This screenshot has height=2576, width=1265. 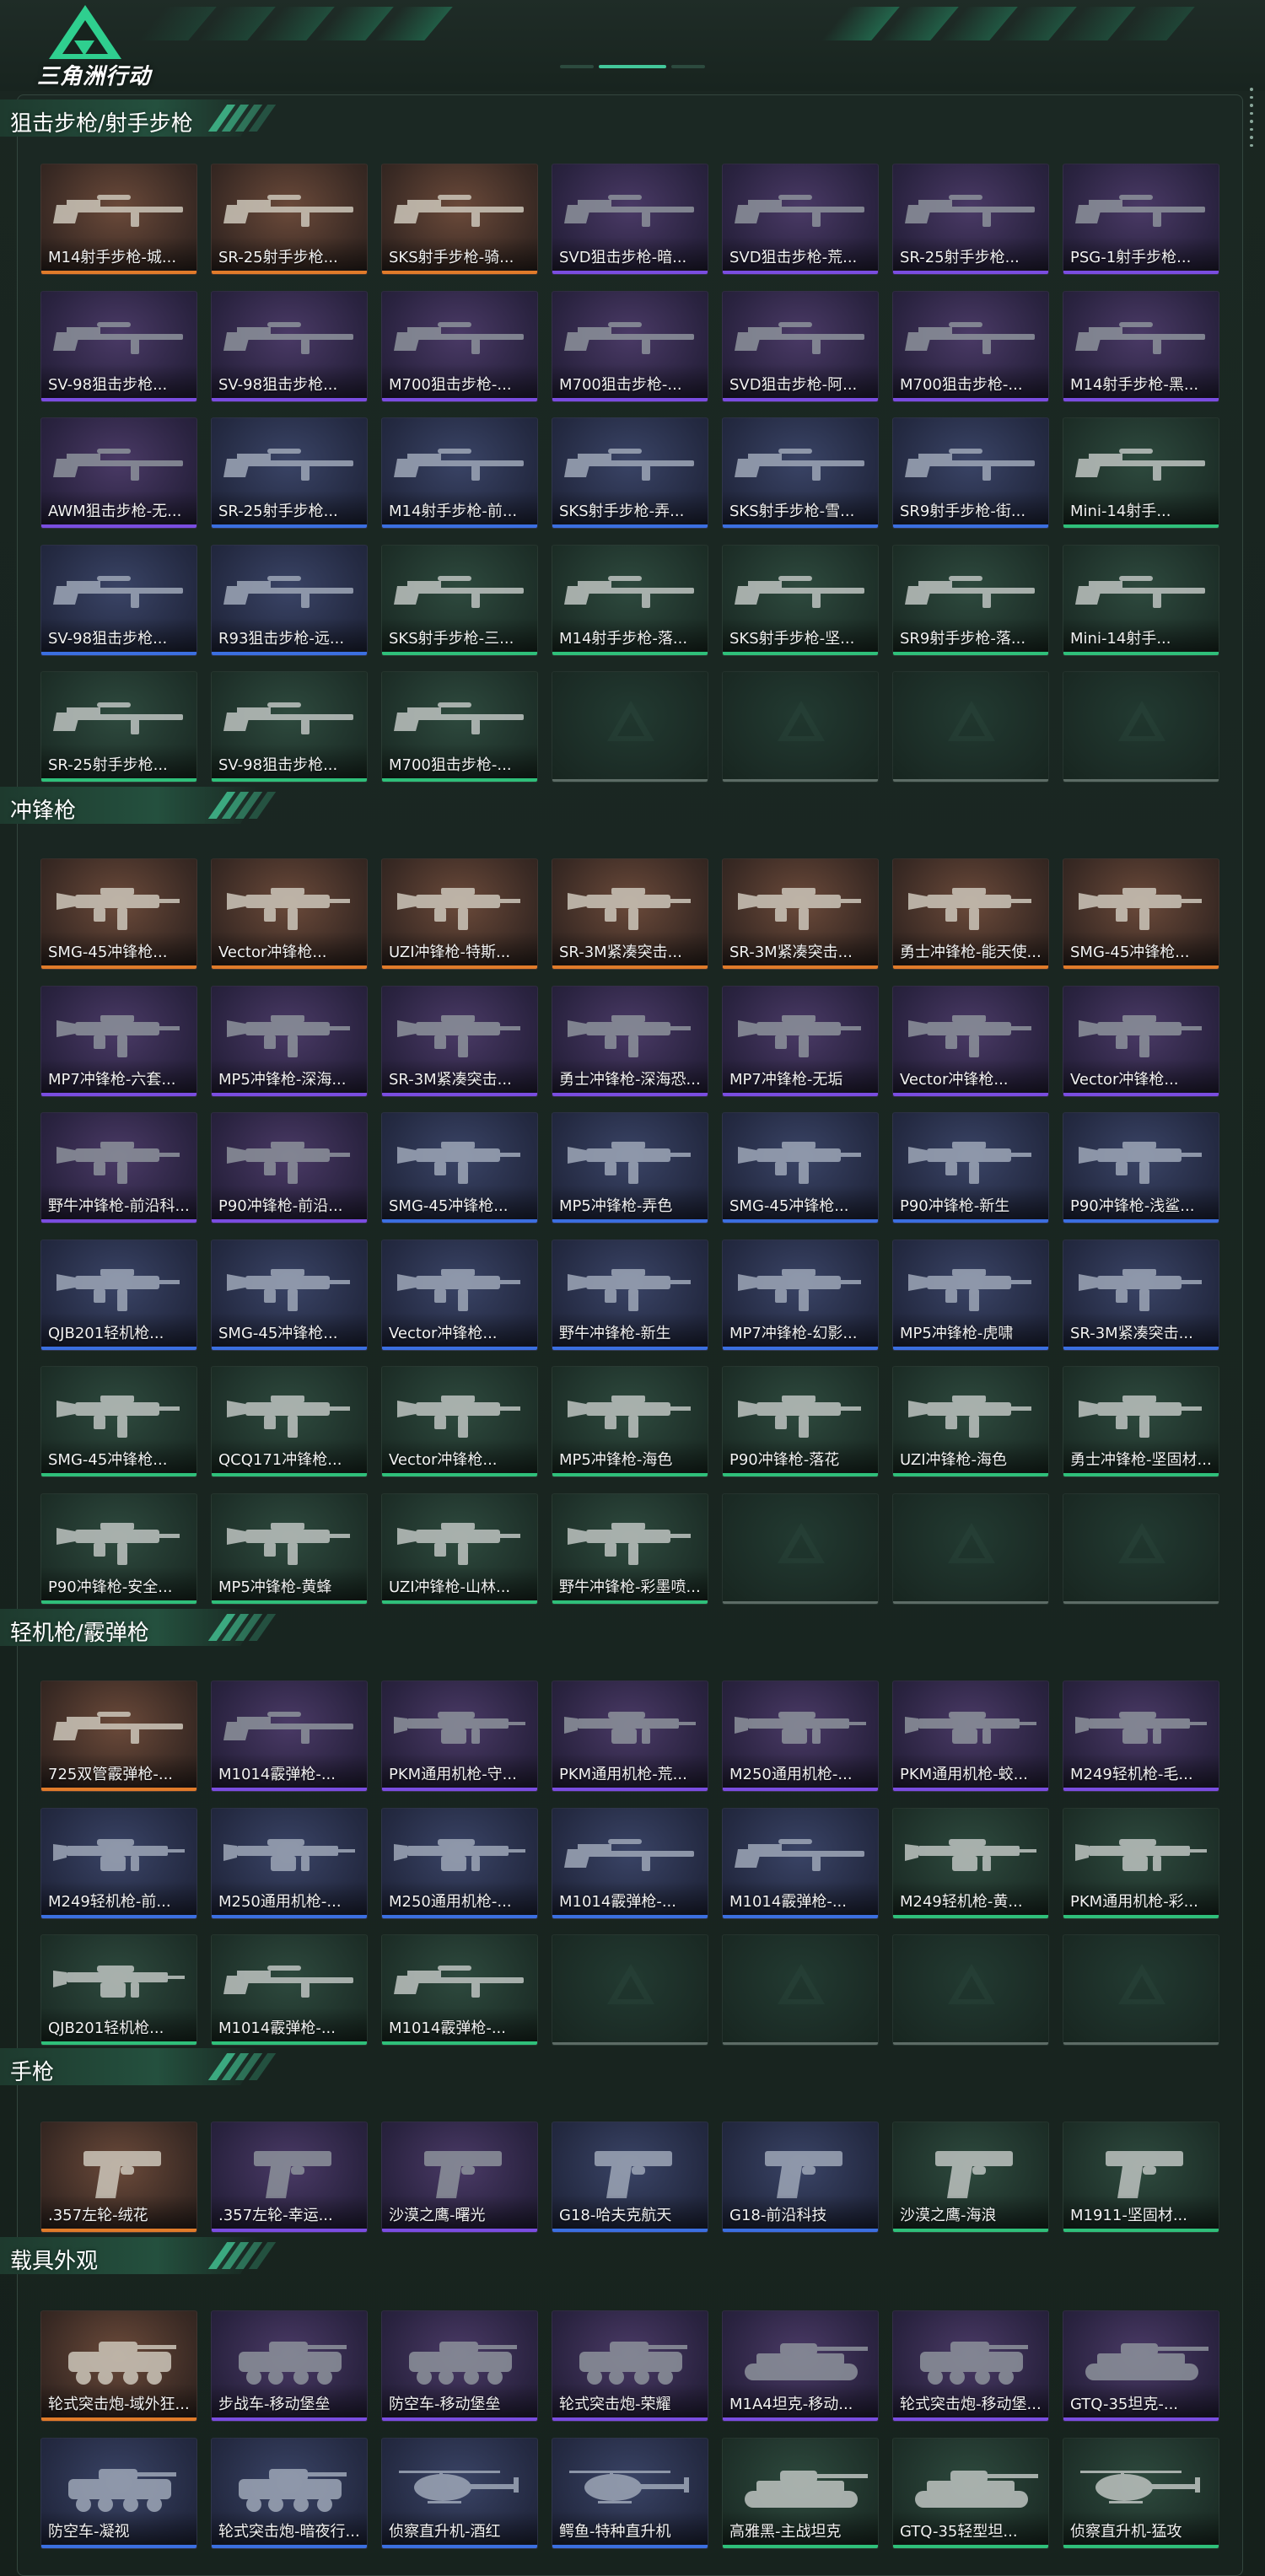 What do you see at coordinates (289, 1549) in the screenshot?
I see `skin-card: MP5冲锋枪-黄蜂` at bounding box center [289, 1549].